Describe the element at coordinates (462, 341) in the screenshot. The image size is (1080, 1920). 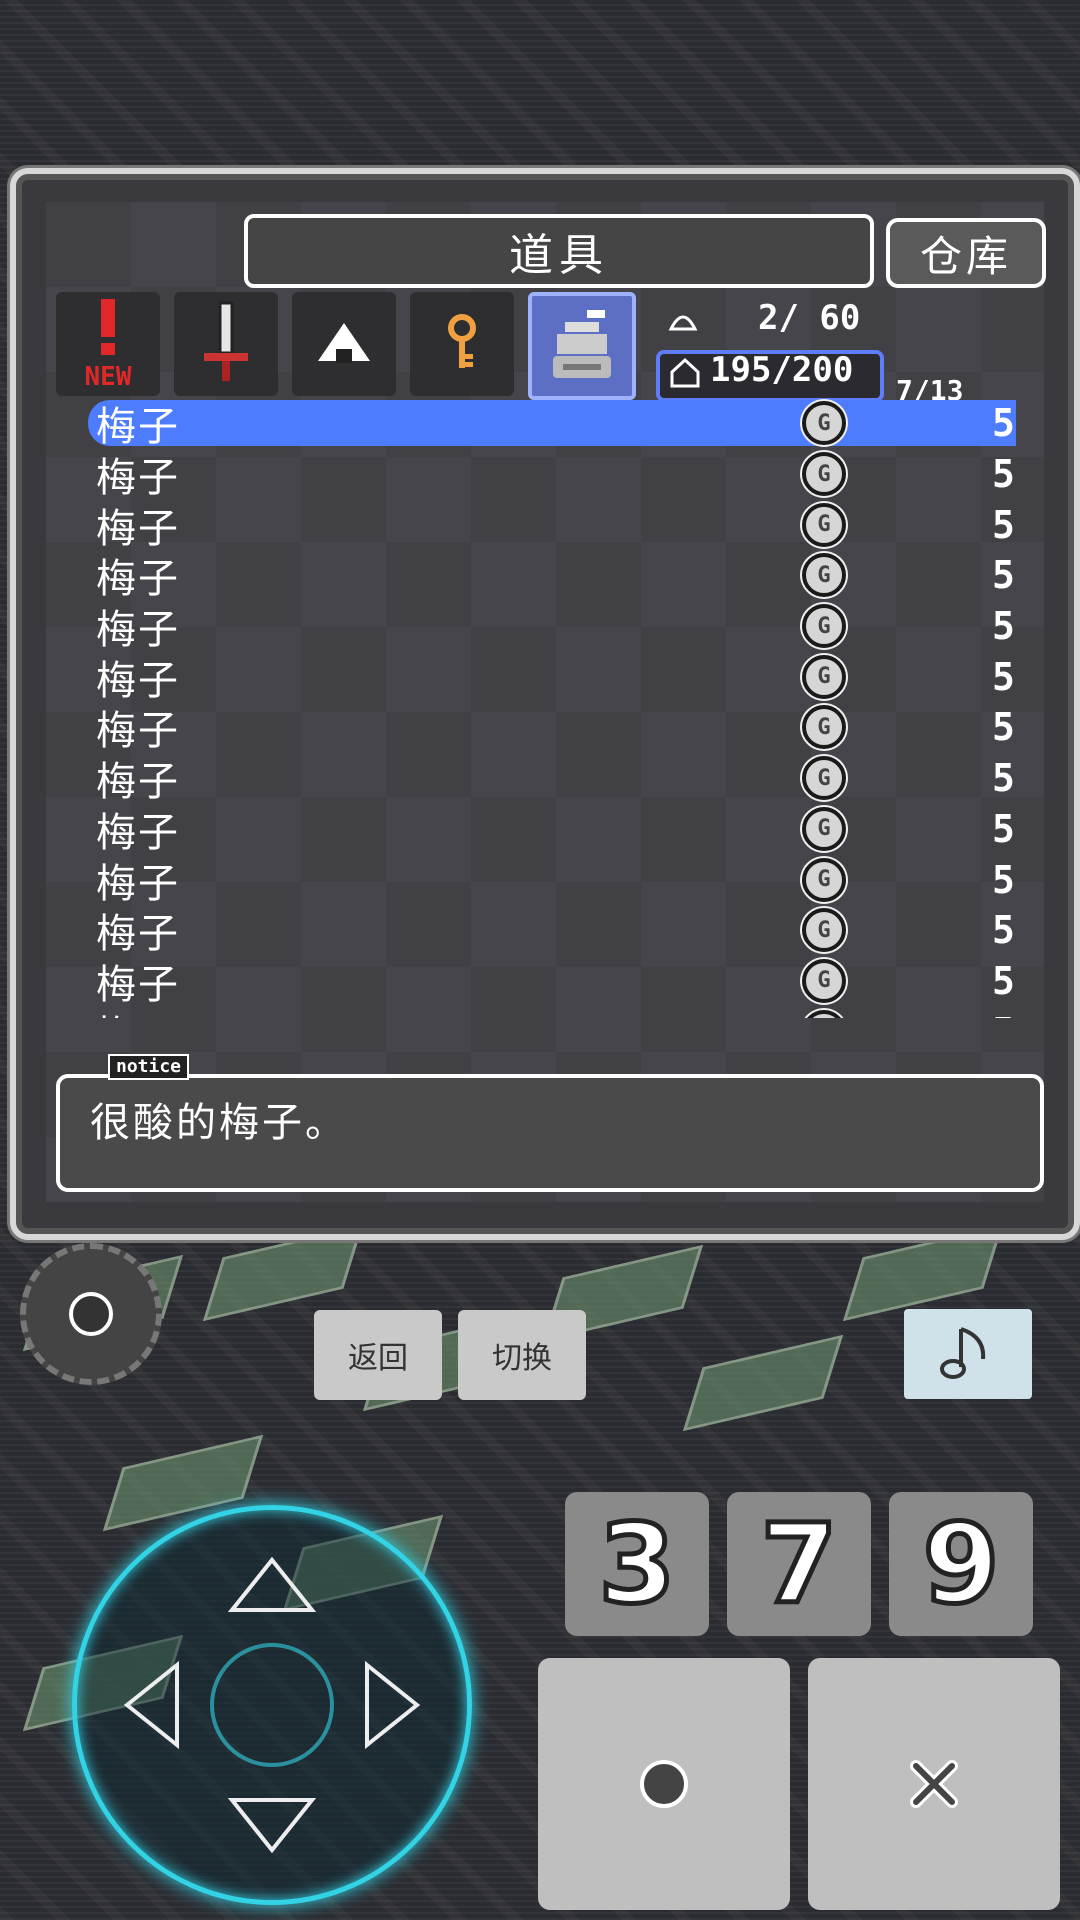
I see `key-icon` at that location.